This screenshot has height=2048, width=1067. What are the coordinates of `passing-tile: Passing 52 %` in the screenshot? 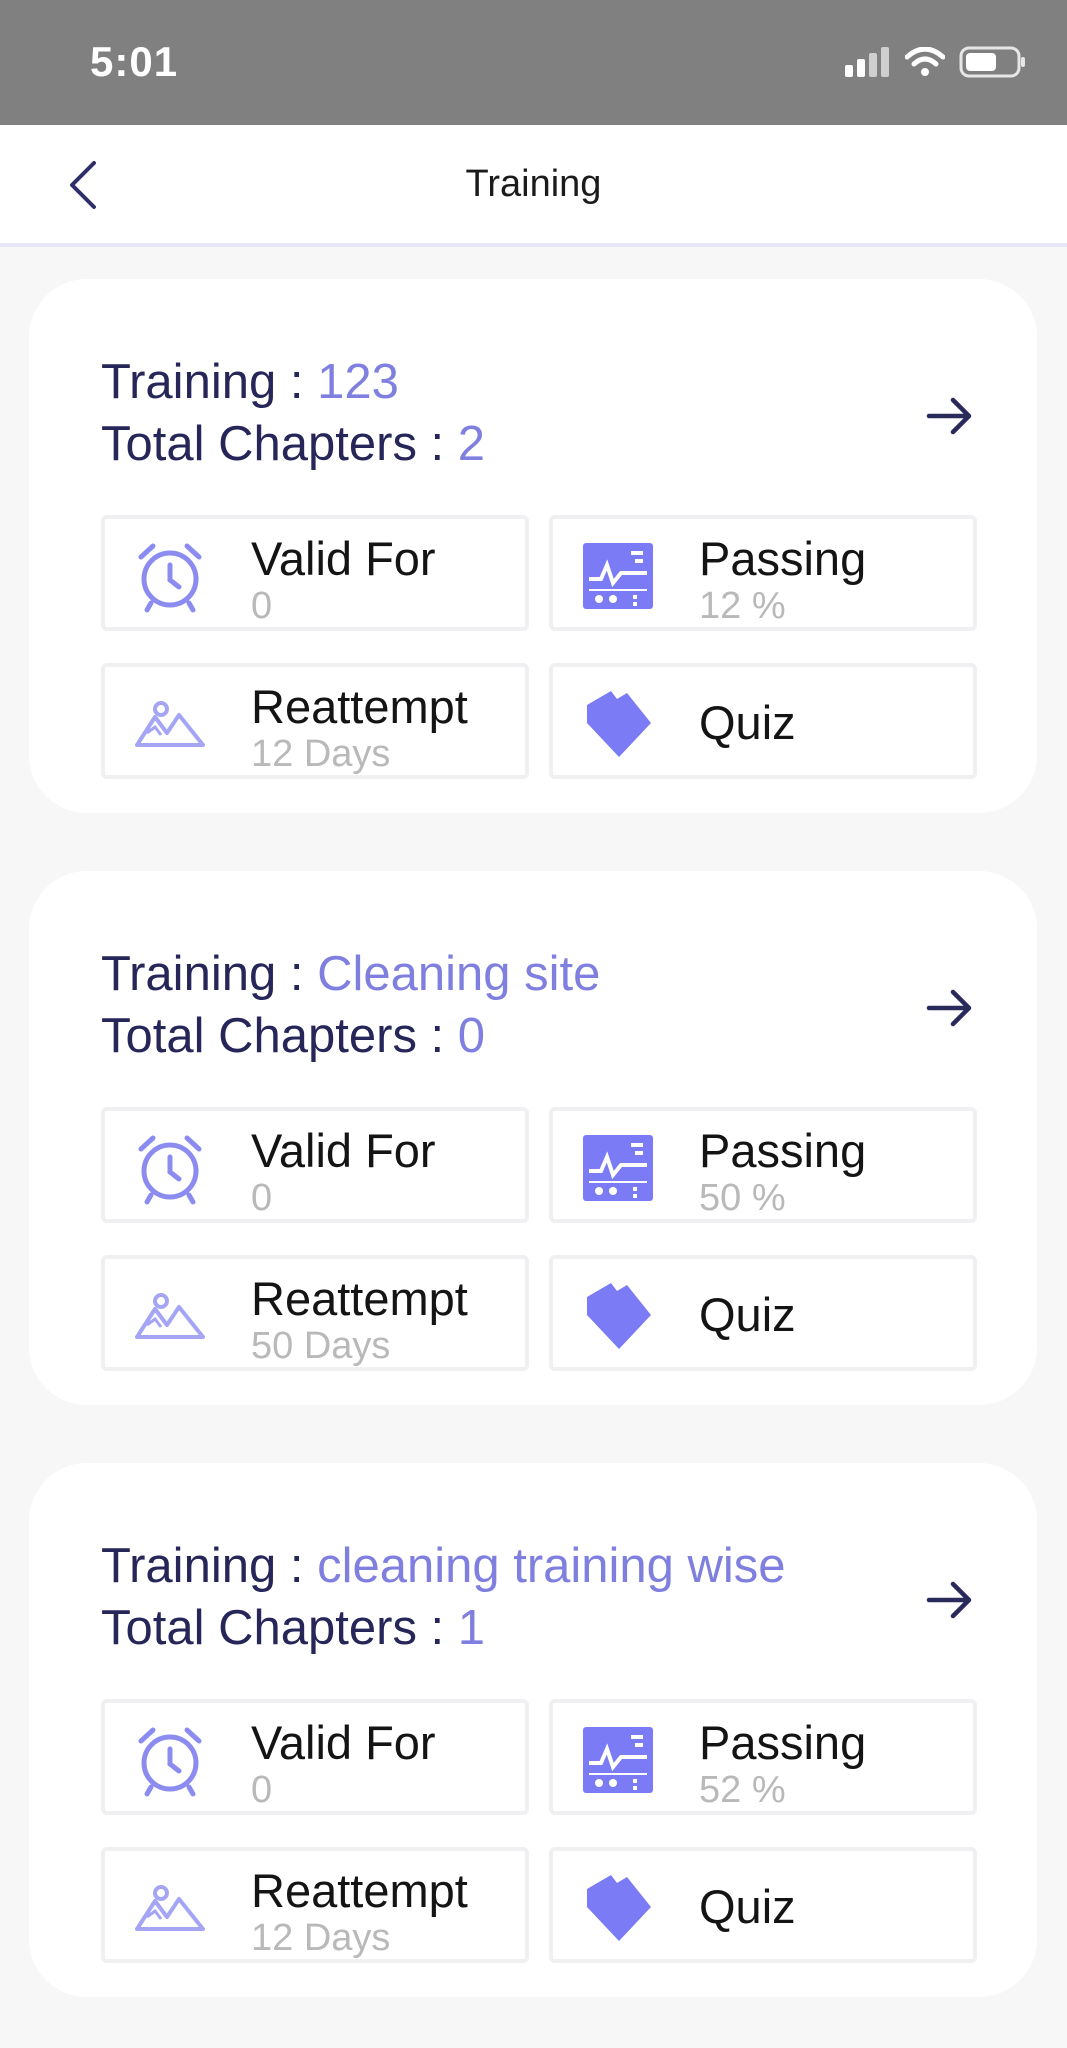 It's located at (763, 1757).